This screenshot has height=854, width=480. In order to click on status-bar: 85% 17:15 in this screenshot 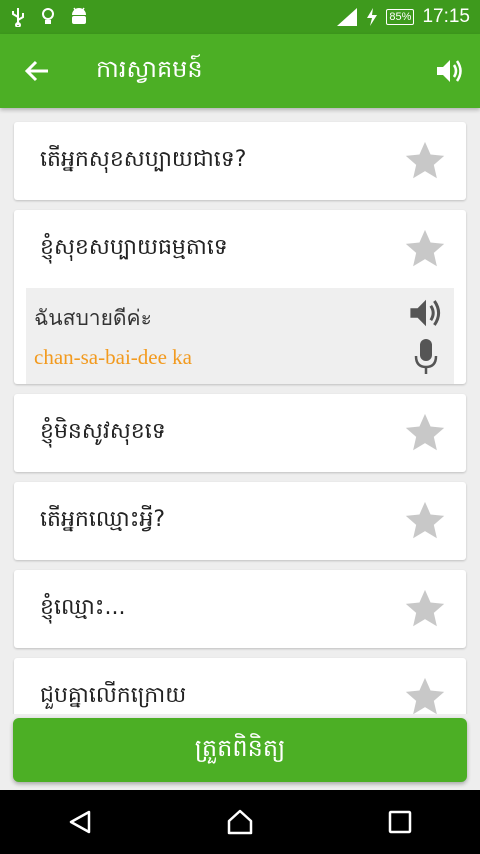, I will do `click(240, 17)`.